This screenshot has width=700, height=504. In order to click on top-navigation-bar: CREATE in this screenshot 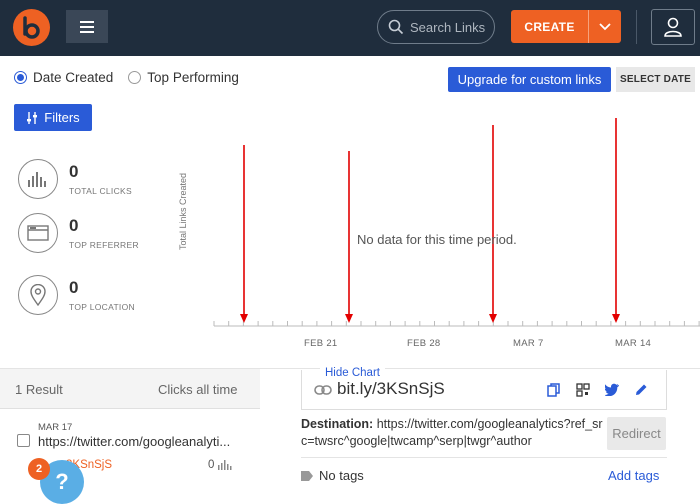, I will do `click(350, 28)`.